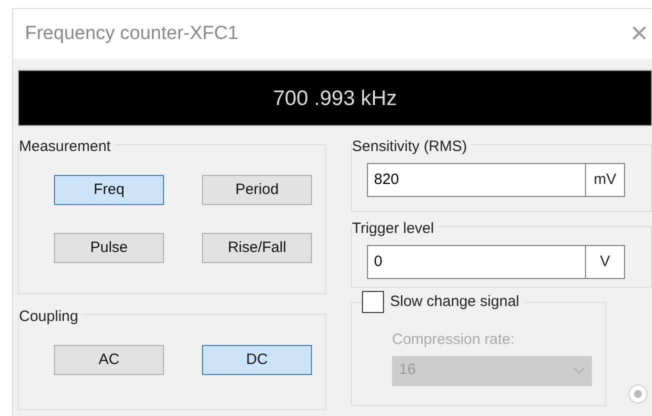 The width and height of the screenshot is (652, 416). I want to click on trigger-level-field: 0, so click(476, 262).